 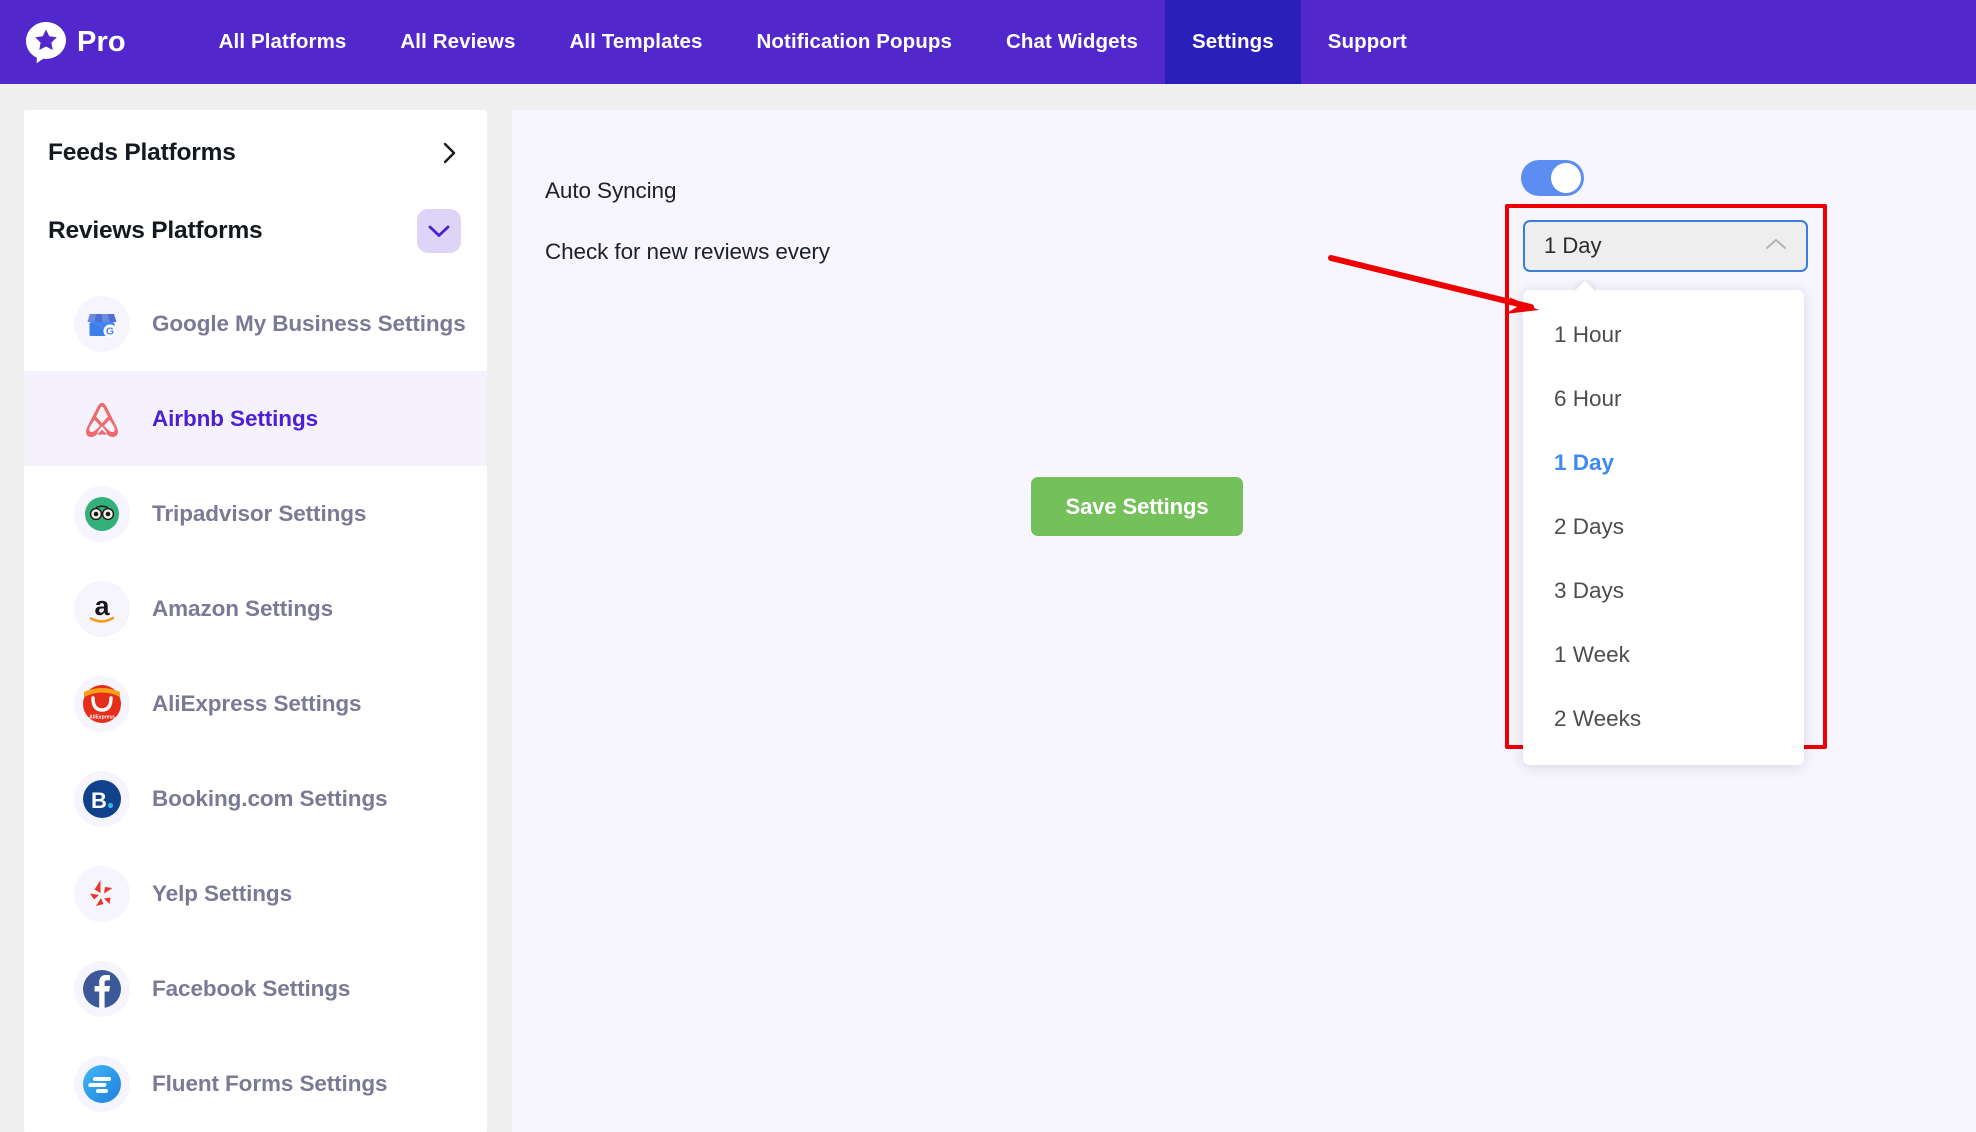 I want to click on sidebar-item-label: Amazon Settings, so click(x=243, y=608).